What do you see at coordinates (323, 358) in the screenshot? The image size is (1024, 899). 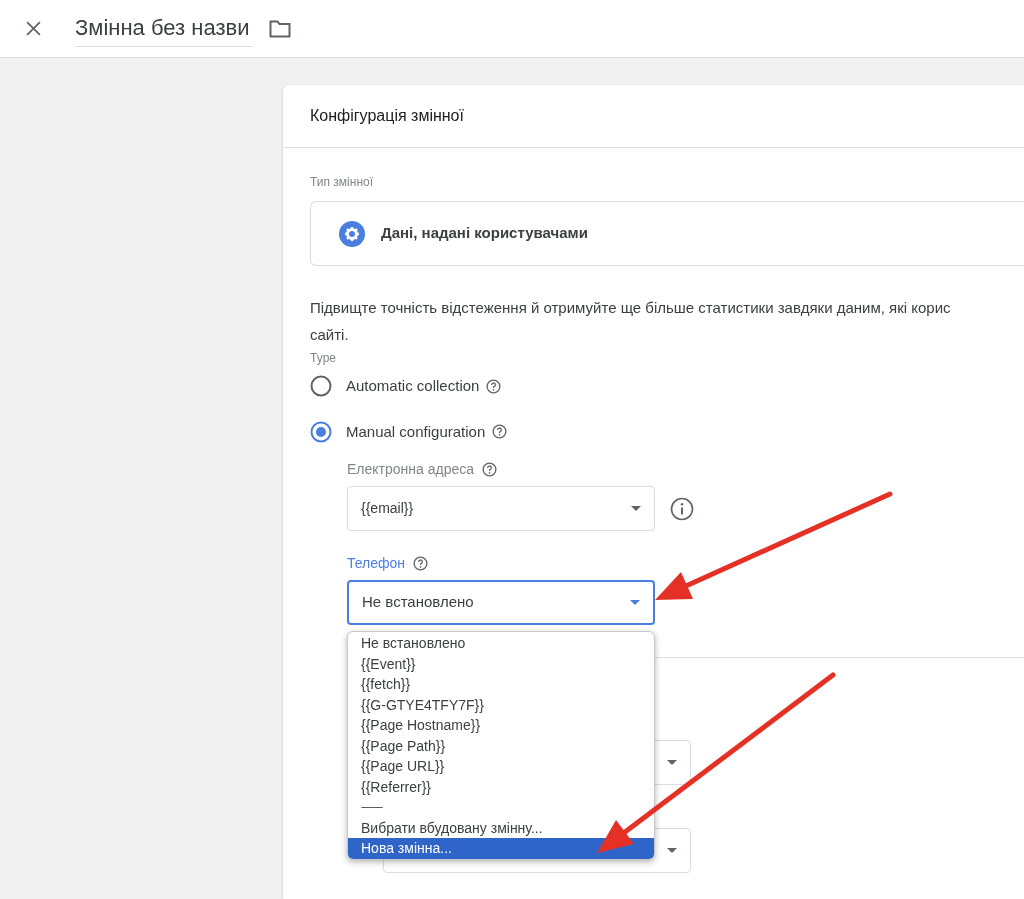 I see `field-label: Type` at bounding box center [323, 358].